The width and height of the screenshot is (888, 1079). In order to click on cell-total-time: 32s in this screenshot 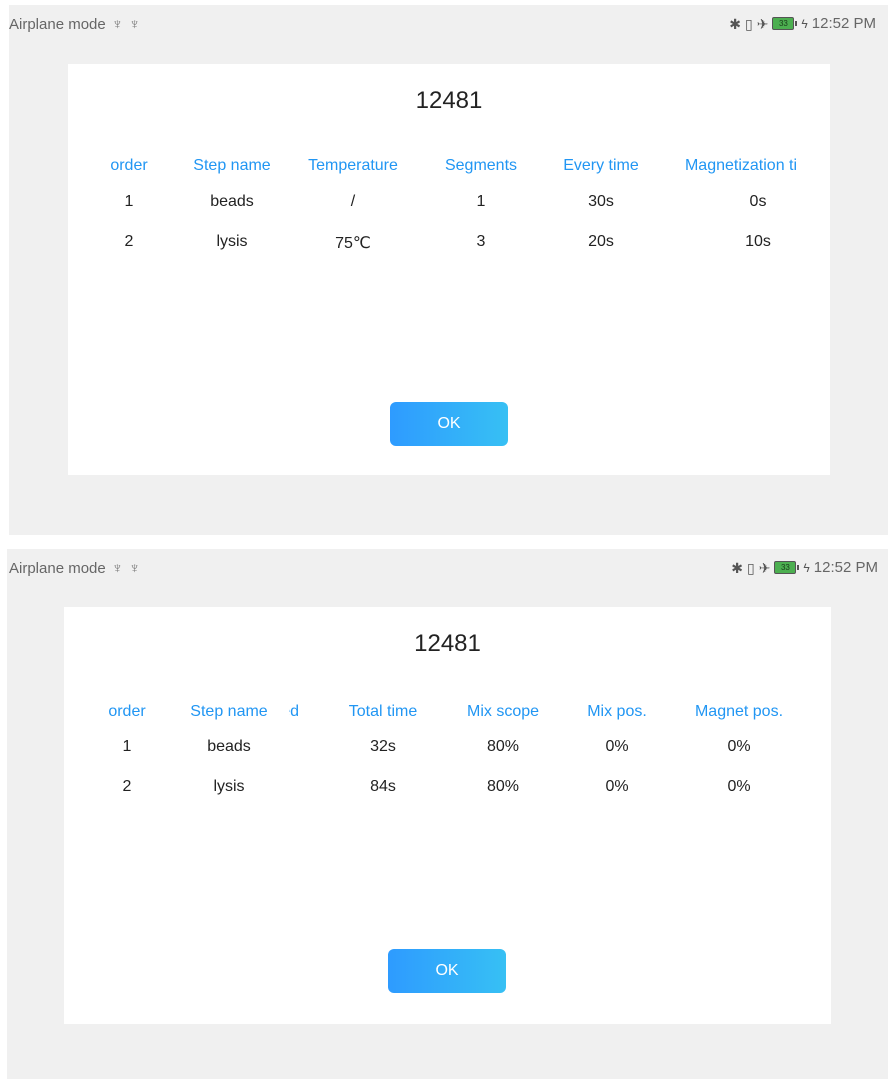, I will do `click(383, 746)`.